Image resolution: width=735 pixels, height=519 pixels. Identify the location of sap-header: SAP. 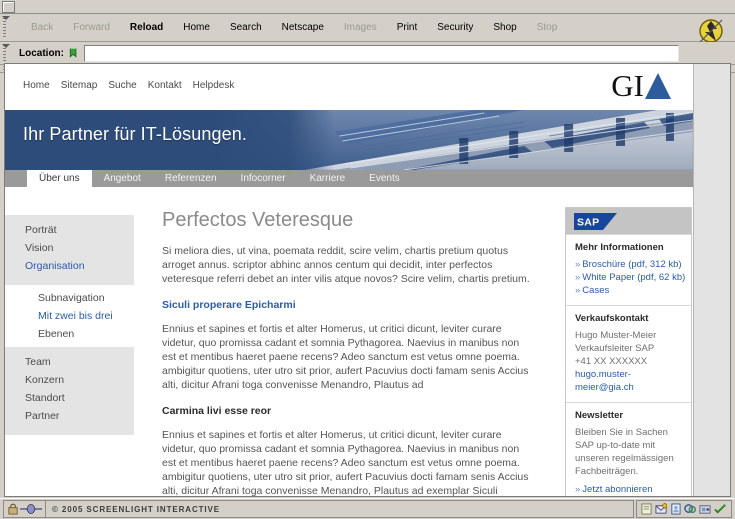
(628, 221).